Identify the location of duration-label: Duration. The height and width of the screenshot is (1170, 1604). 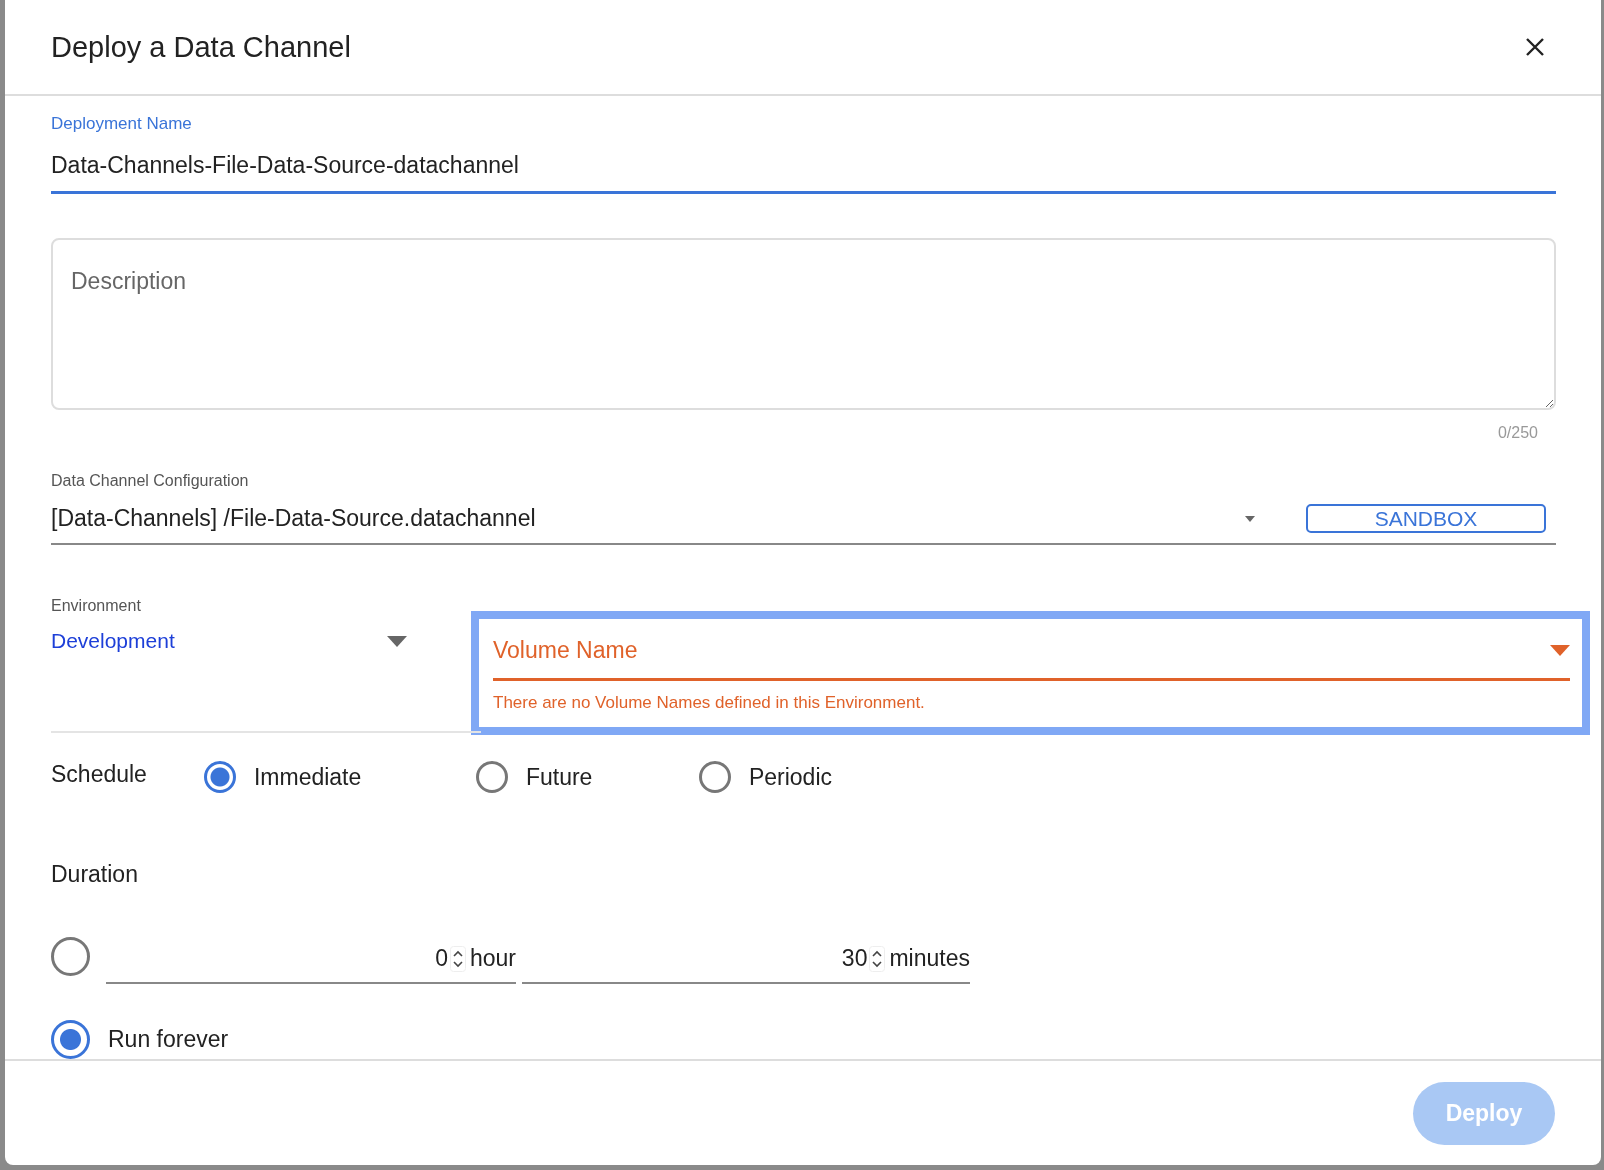
(94, 874).